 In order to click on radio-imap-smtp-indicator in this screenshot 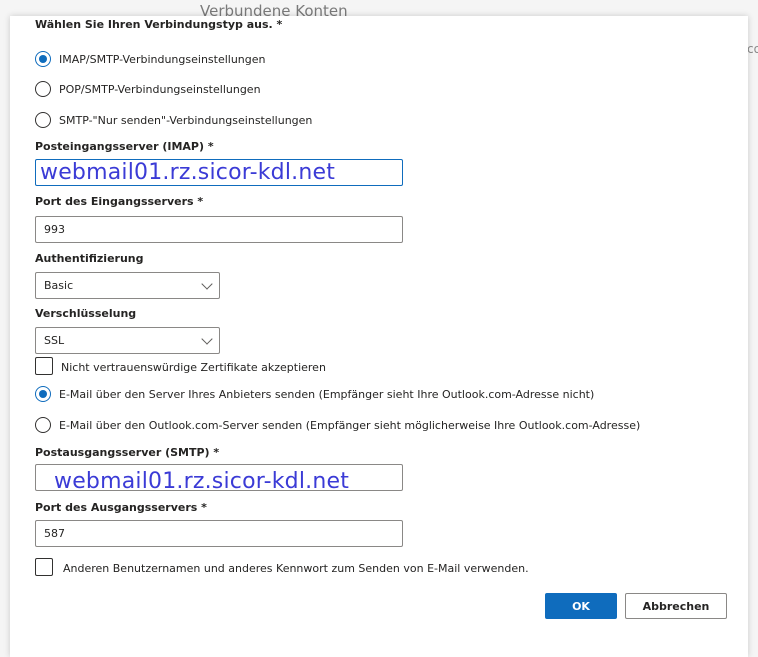, I will do `click(43, 59)`.